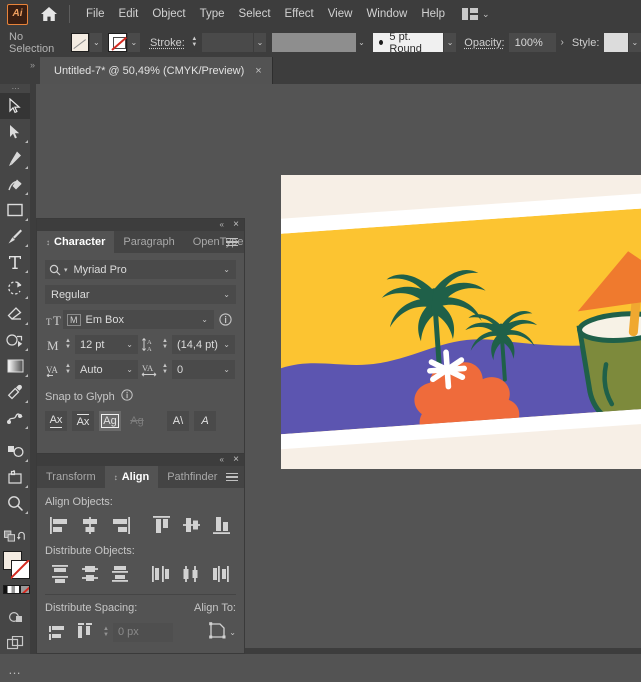 Image resolution: width=641 pixels, height=682 pixels. What do you see at coordinates (140, 294) in the screenshot?
I see `font-style-field: Regular ⌄` at bounding box center [140, 294].